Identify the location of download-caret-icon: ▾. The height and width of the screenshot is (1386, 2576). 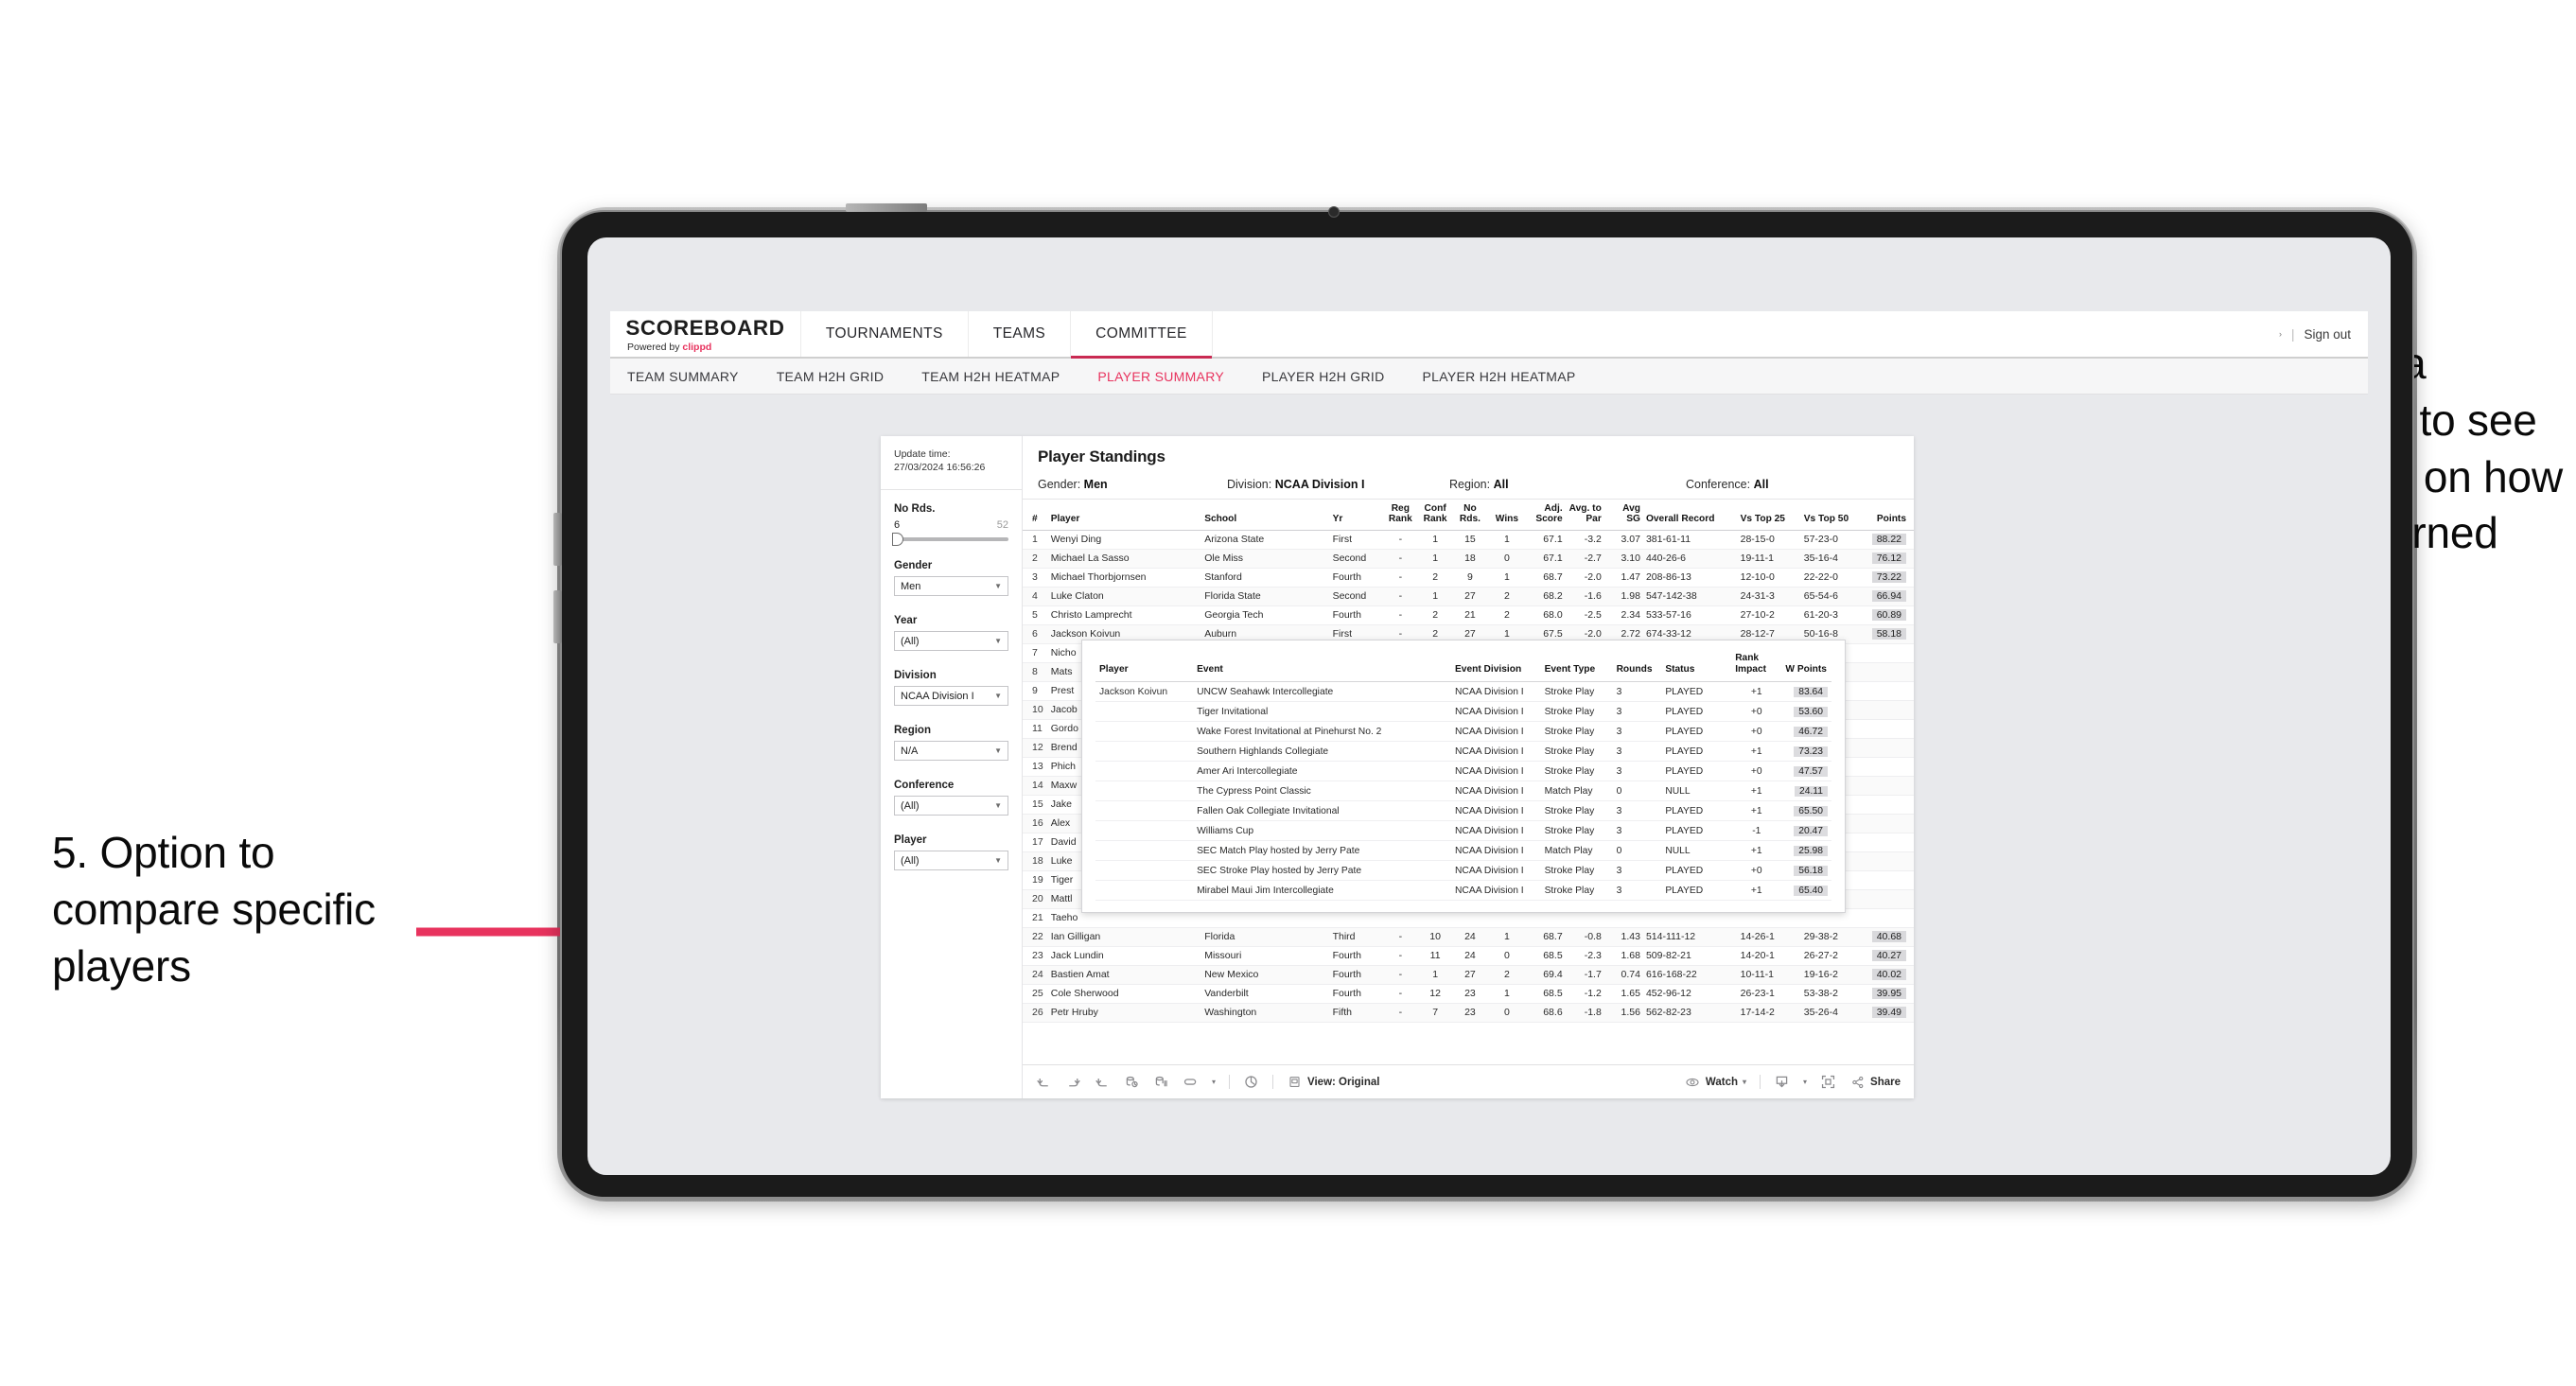
(1805, 1082).